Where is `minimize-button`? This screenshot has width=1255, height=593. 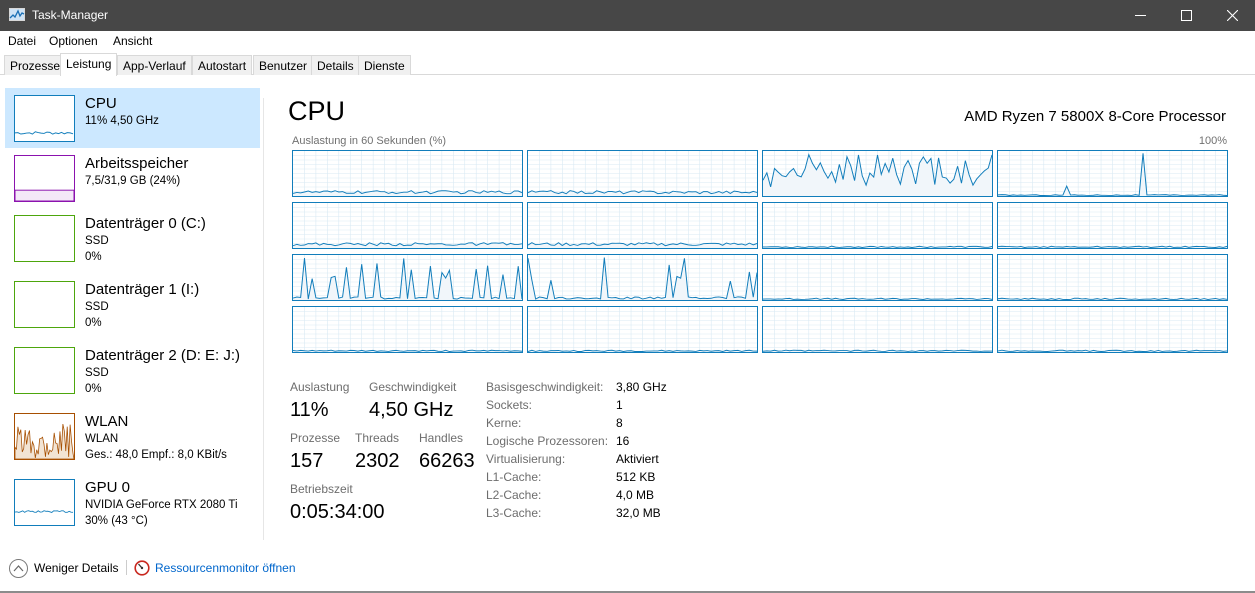
minimize-button is located at coordinates (1140, 15).